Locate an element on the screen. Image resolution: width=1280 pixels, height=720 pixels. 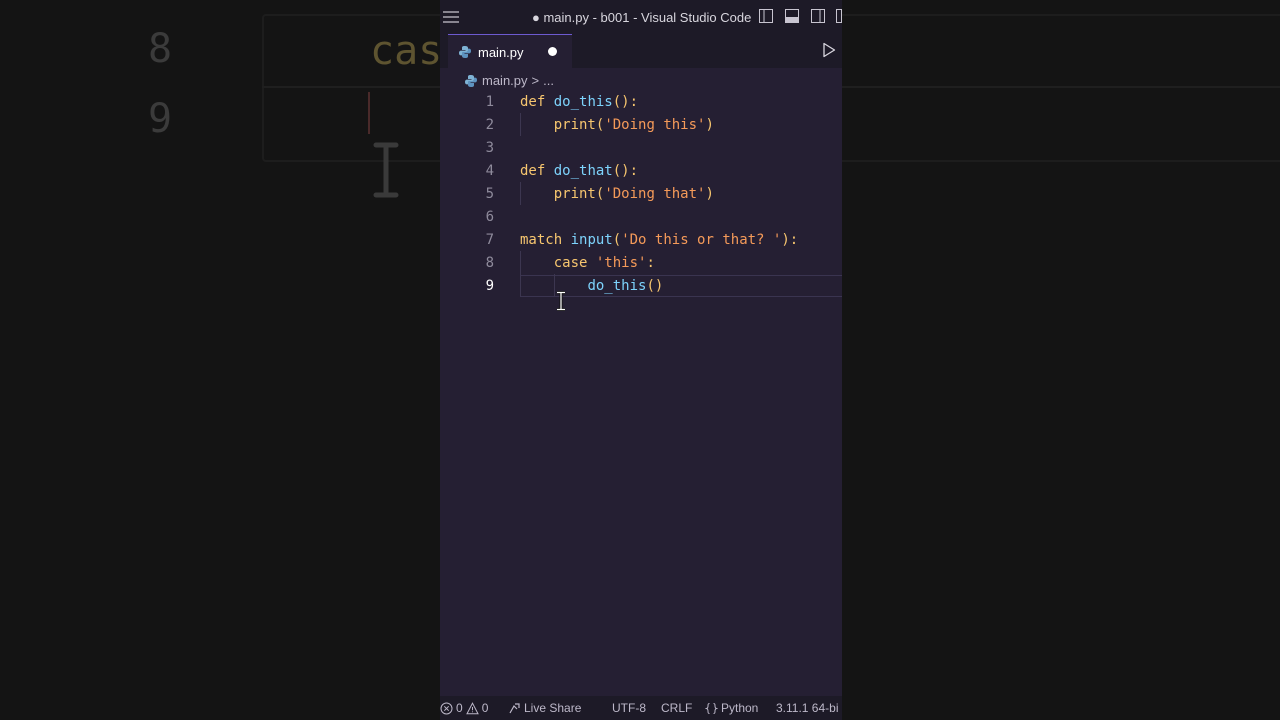
line-number: 1 is located at coordinates (489, 102).